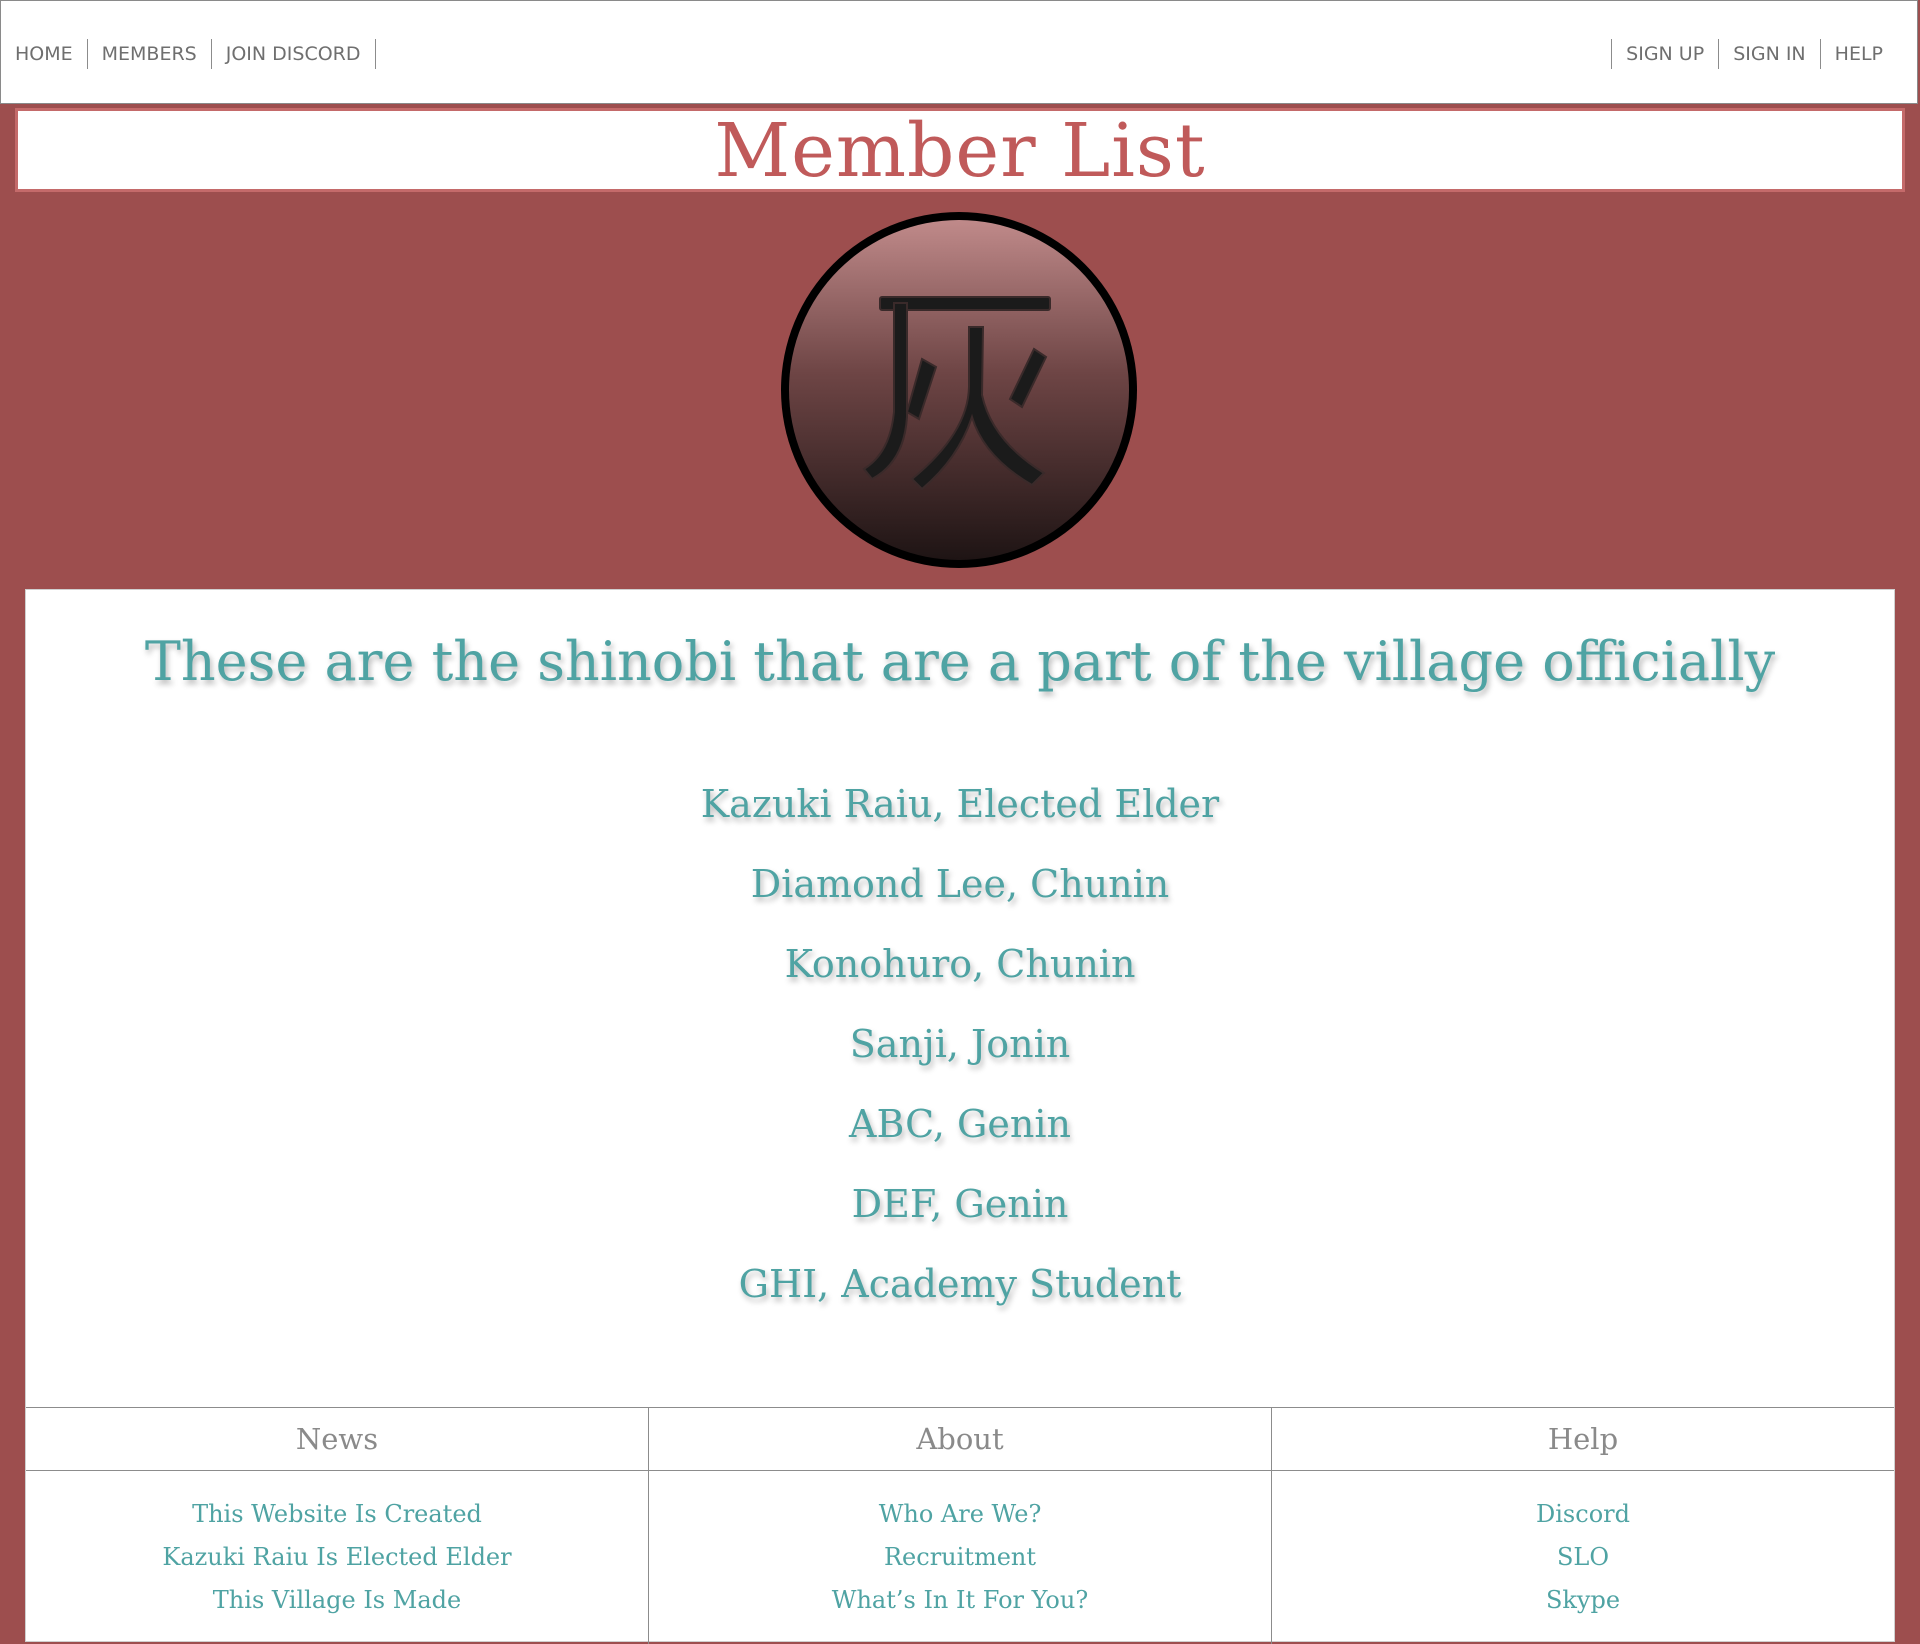 This screenshot has height=1644, width=1920. What do you see at coordinates (337, 1600) in the screenshot?
I see `footer-news-link: This Village Is Made` at bounding box center [337, 1600].